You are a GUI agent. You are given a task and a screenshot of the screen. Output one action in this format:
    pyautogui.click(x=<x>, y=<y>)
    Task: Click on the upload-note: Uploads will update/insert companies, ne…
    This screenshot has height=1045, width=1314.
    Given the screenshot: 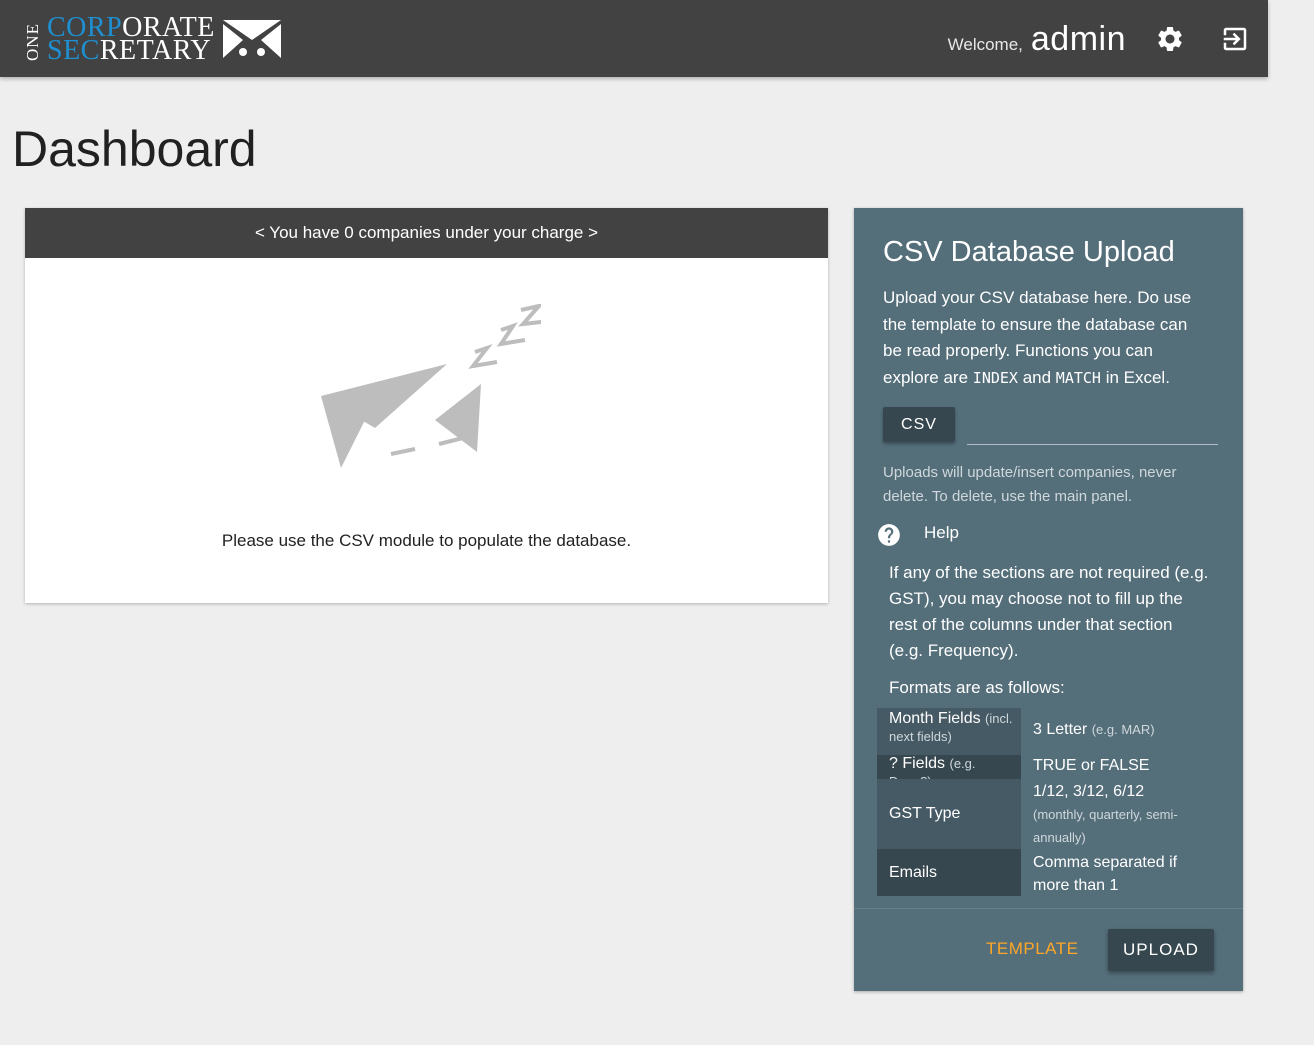 What is the action you would take?
    pyautogui.click(x=1030, y=484)
    